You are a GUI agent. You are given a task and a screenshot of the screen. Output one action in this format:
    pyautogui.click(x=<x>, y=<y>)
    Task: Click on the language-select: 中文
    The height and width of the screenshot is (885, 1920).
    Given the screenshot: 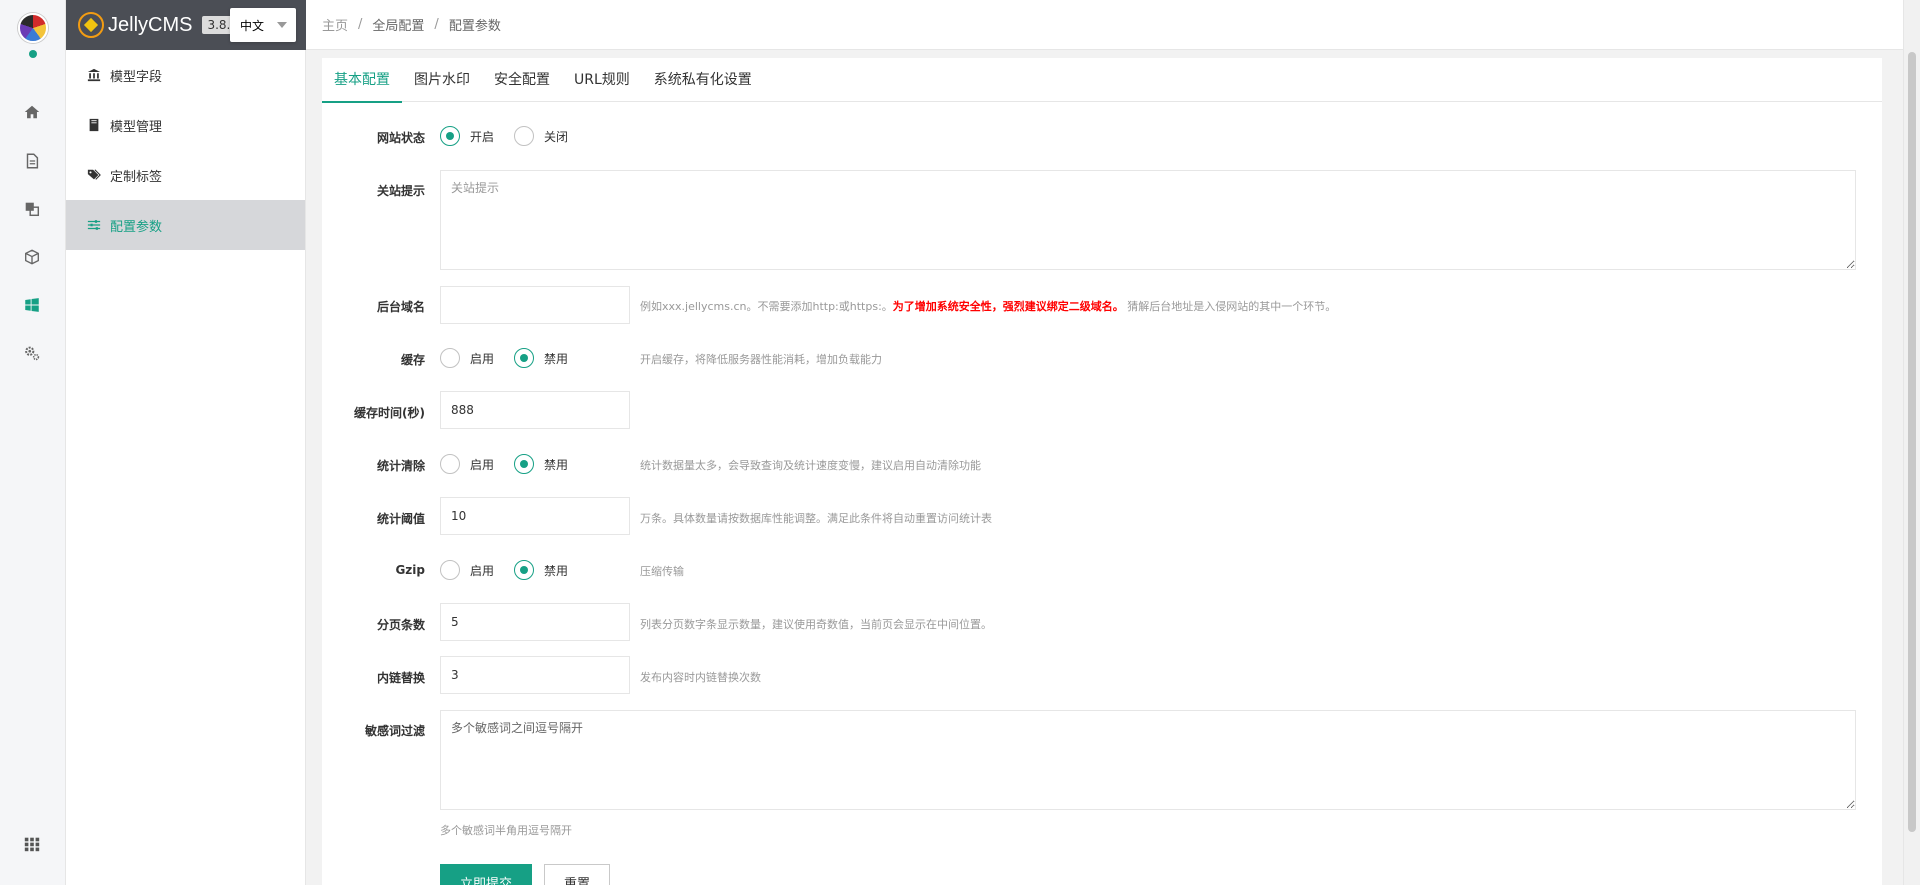 What is the action you would take?
    pyautogui.click(x=263, y=25)
    